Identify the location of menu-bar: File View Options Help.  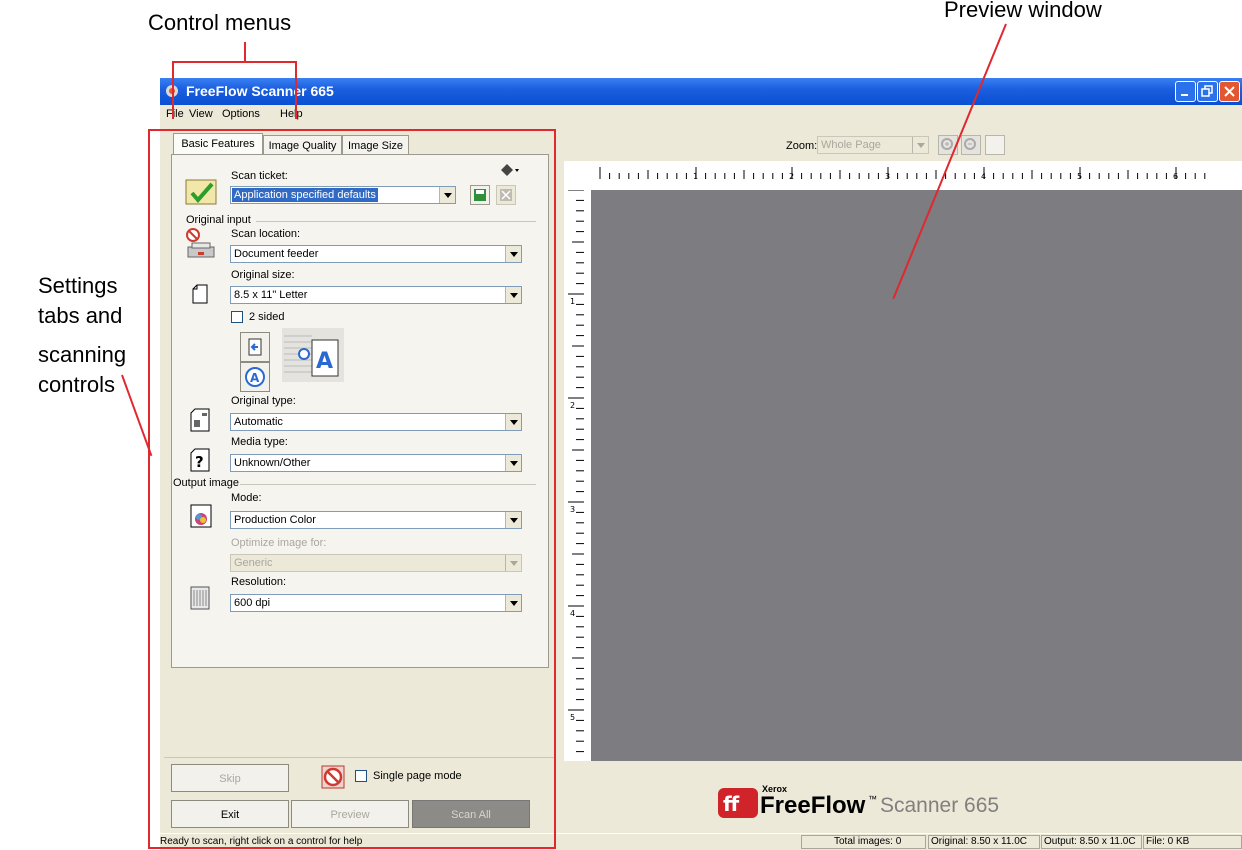
(701, 115).